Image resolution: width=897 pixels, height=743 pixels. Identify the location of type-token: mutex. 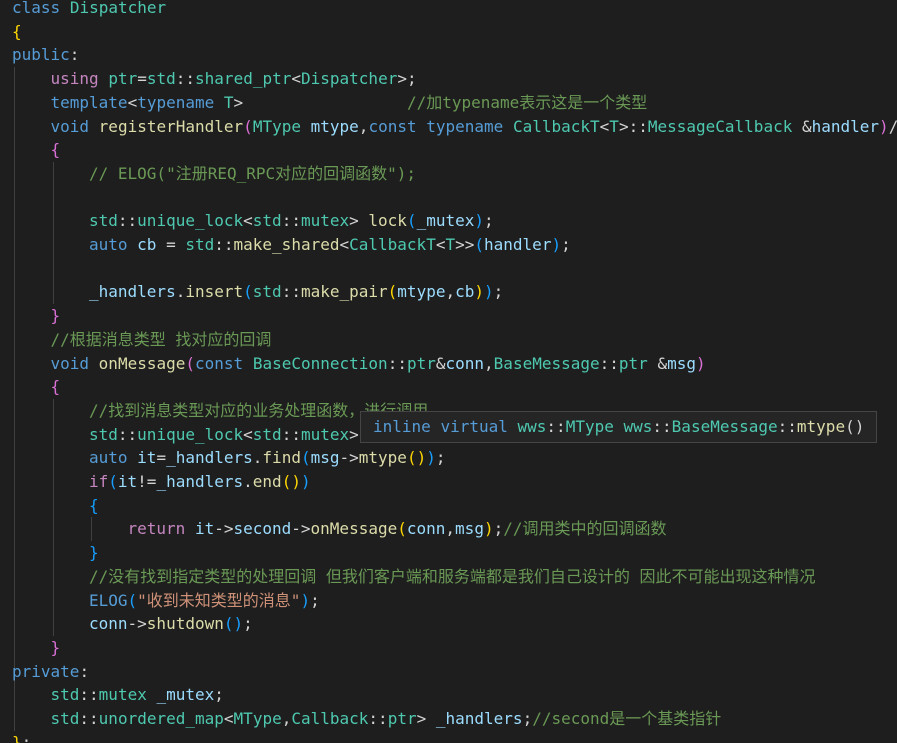
(325, 434).